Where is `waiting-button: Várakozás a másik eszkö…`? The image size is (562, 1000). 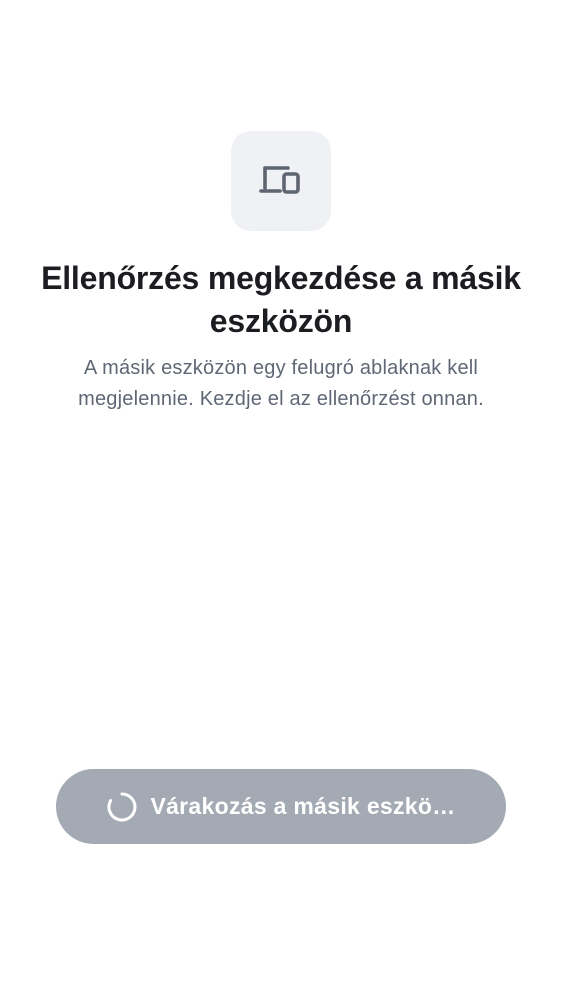
waiting-button: Várakozás a másik eszkö… is located at coordinates (281, 806).